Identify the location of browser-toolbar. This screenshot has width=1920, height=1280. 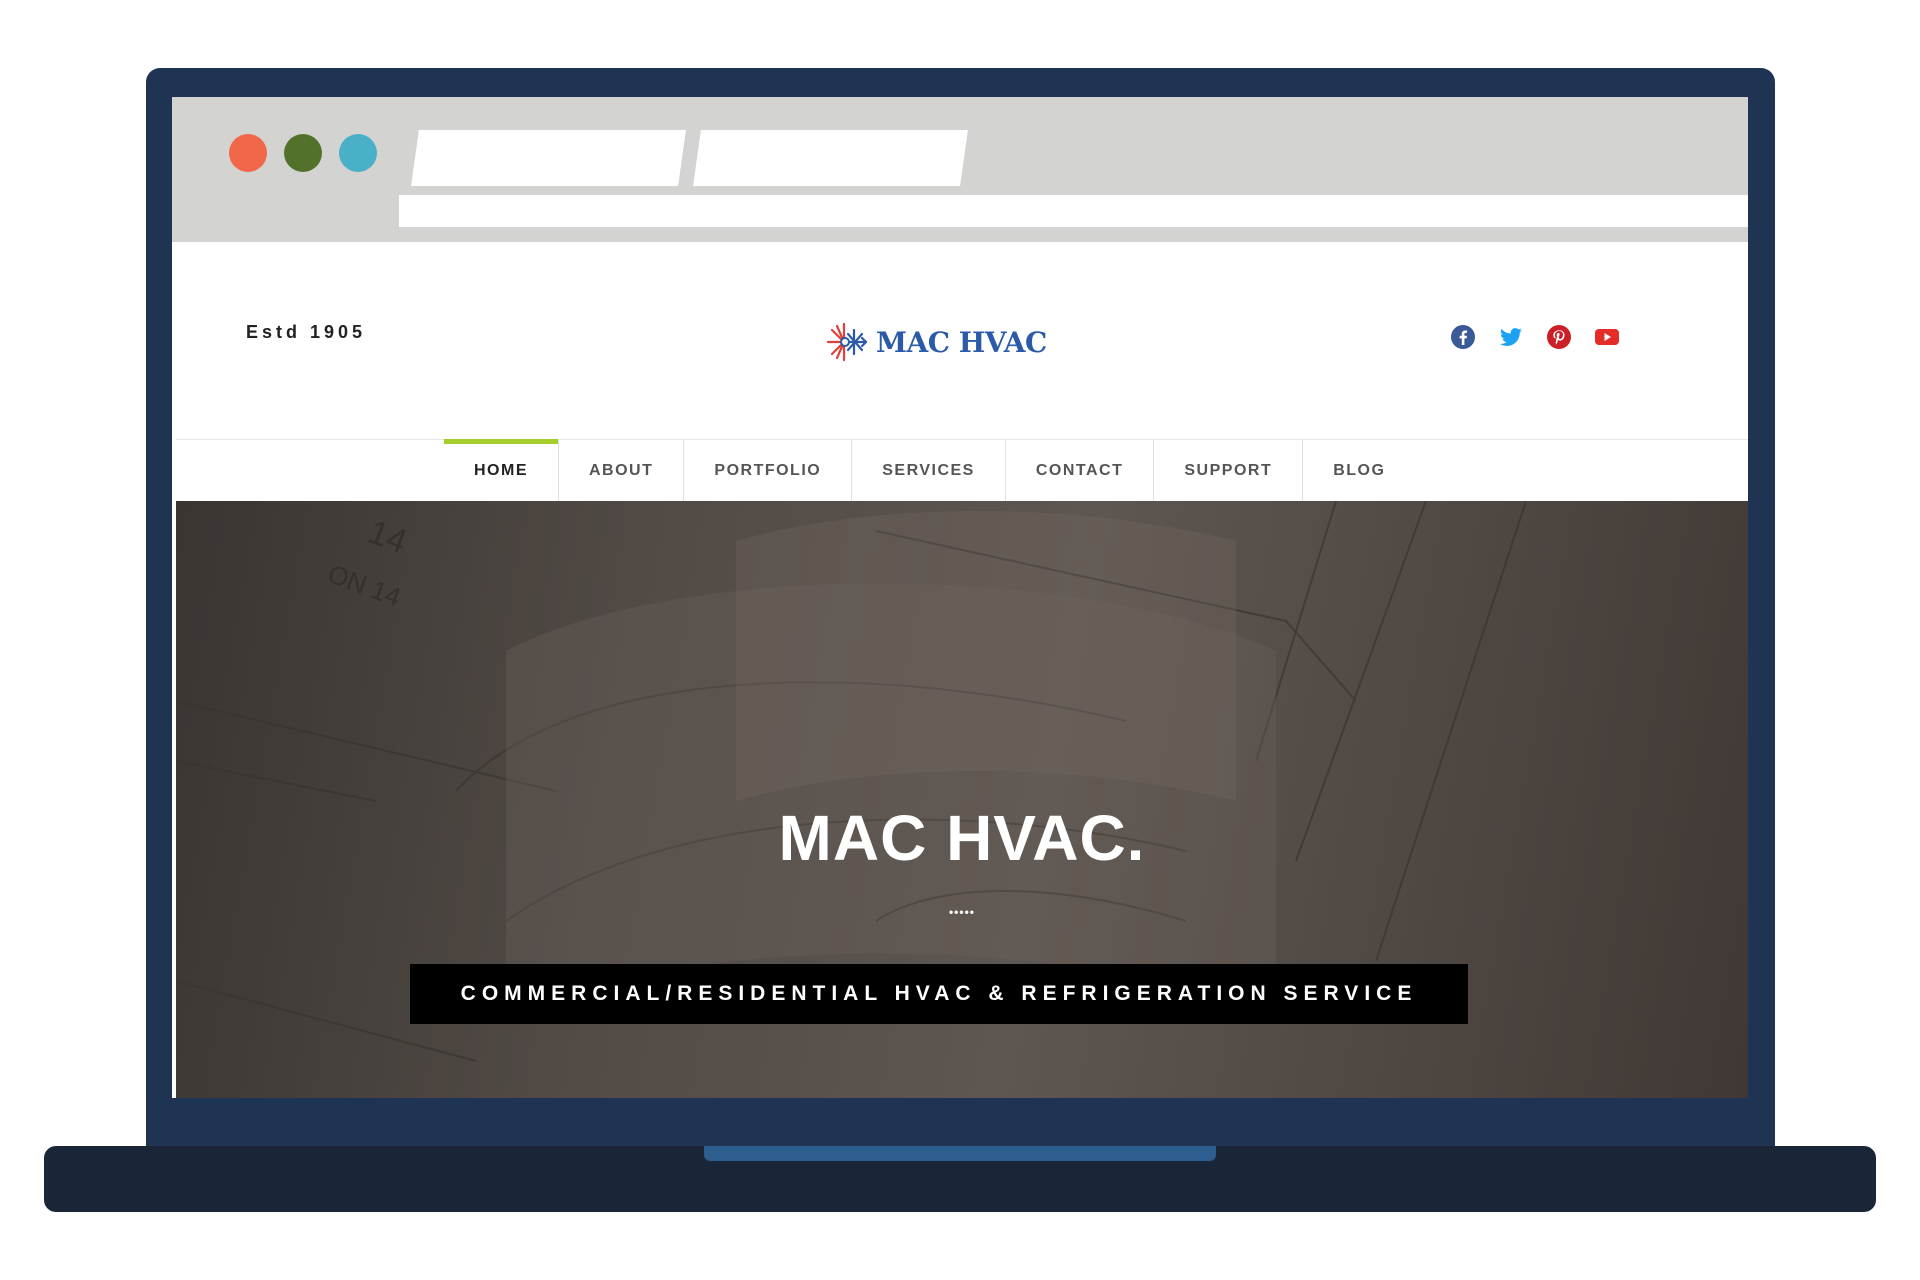
(960, 169).